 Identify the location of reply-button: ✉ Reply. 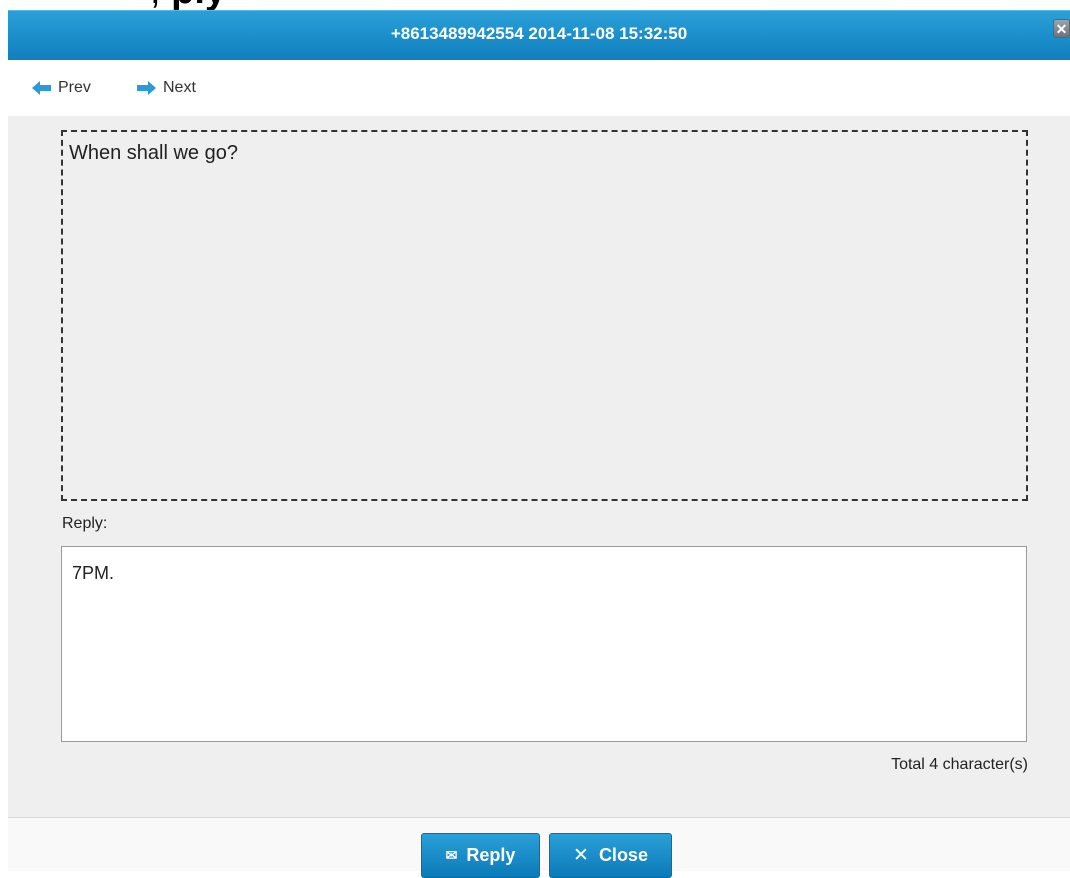
(480, 855).